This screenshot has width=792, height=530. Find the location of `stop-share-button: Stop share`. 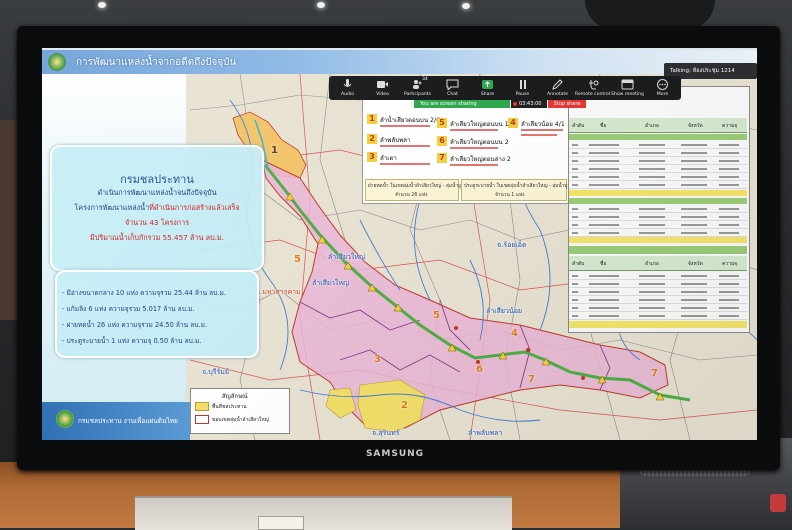

stop-share-button: Stop share is located at coordinates (567, 104).